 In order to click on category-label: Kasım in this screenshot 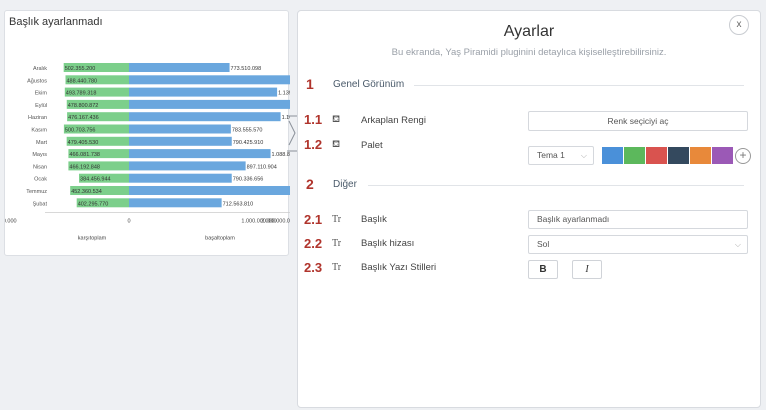, I will do `click(39, 131)`.